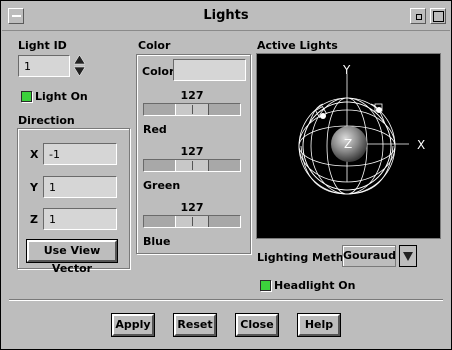  What do you see at coordinates (192, 151) in the screenshot?
I see `green-value: 127` at bounding box center [192, 151].